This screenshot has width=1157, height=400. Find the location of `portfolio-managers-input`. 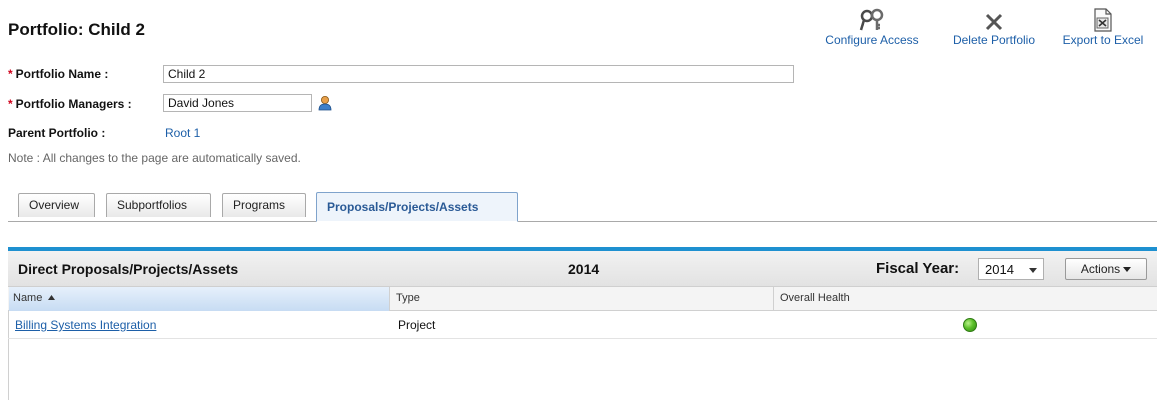

portfolio-managers-input is located at coordinates (237, 103).